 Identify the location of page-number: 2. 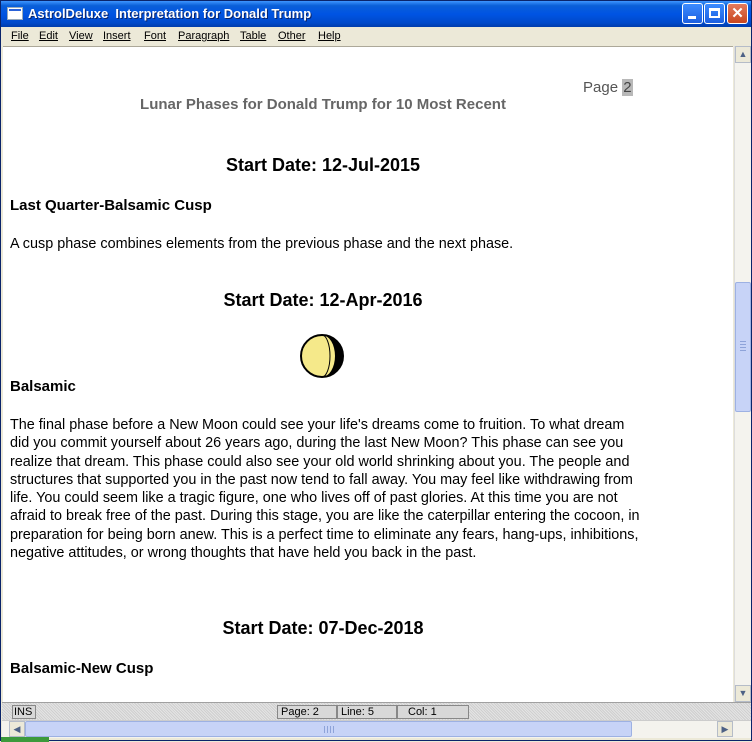
(627, 87).